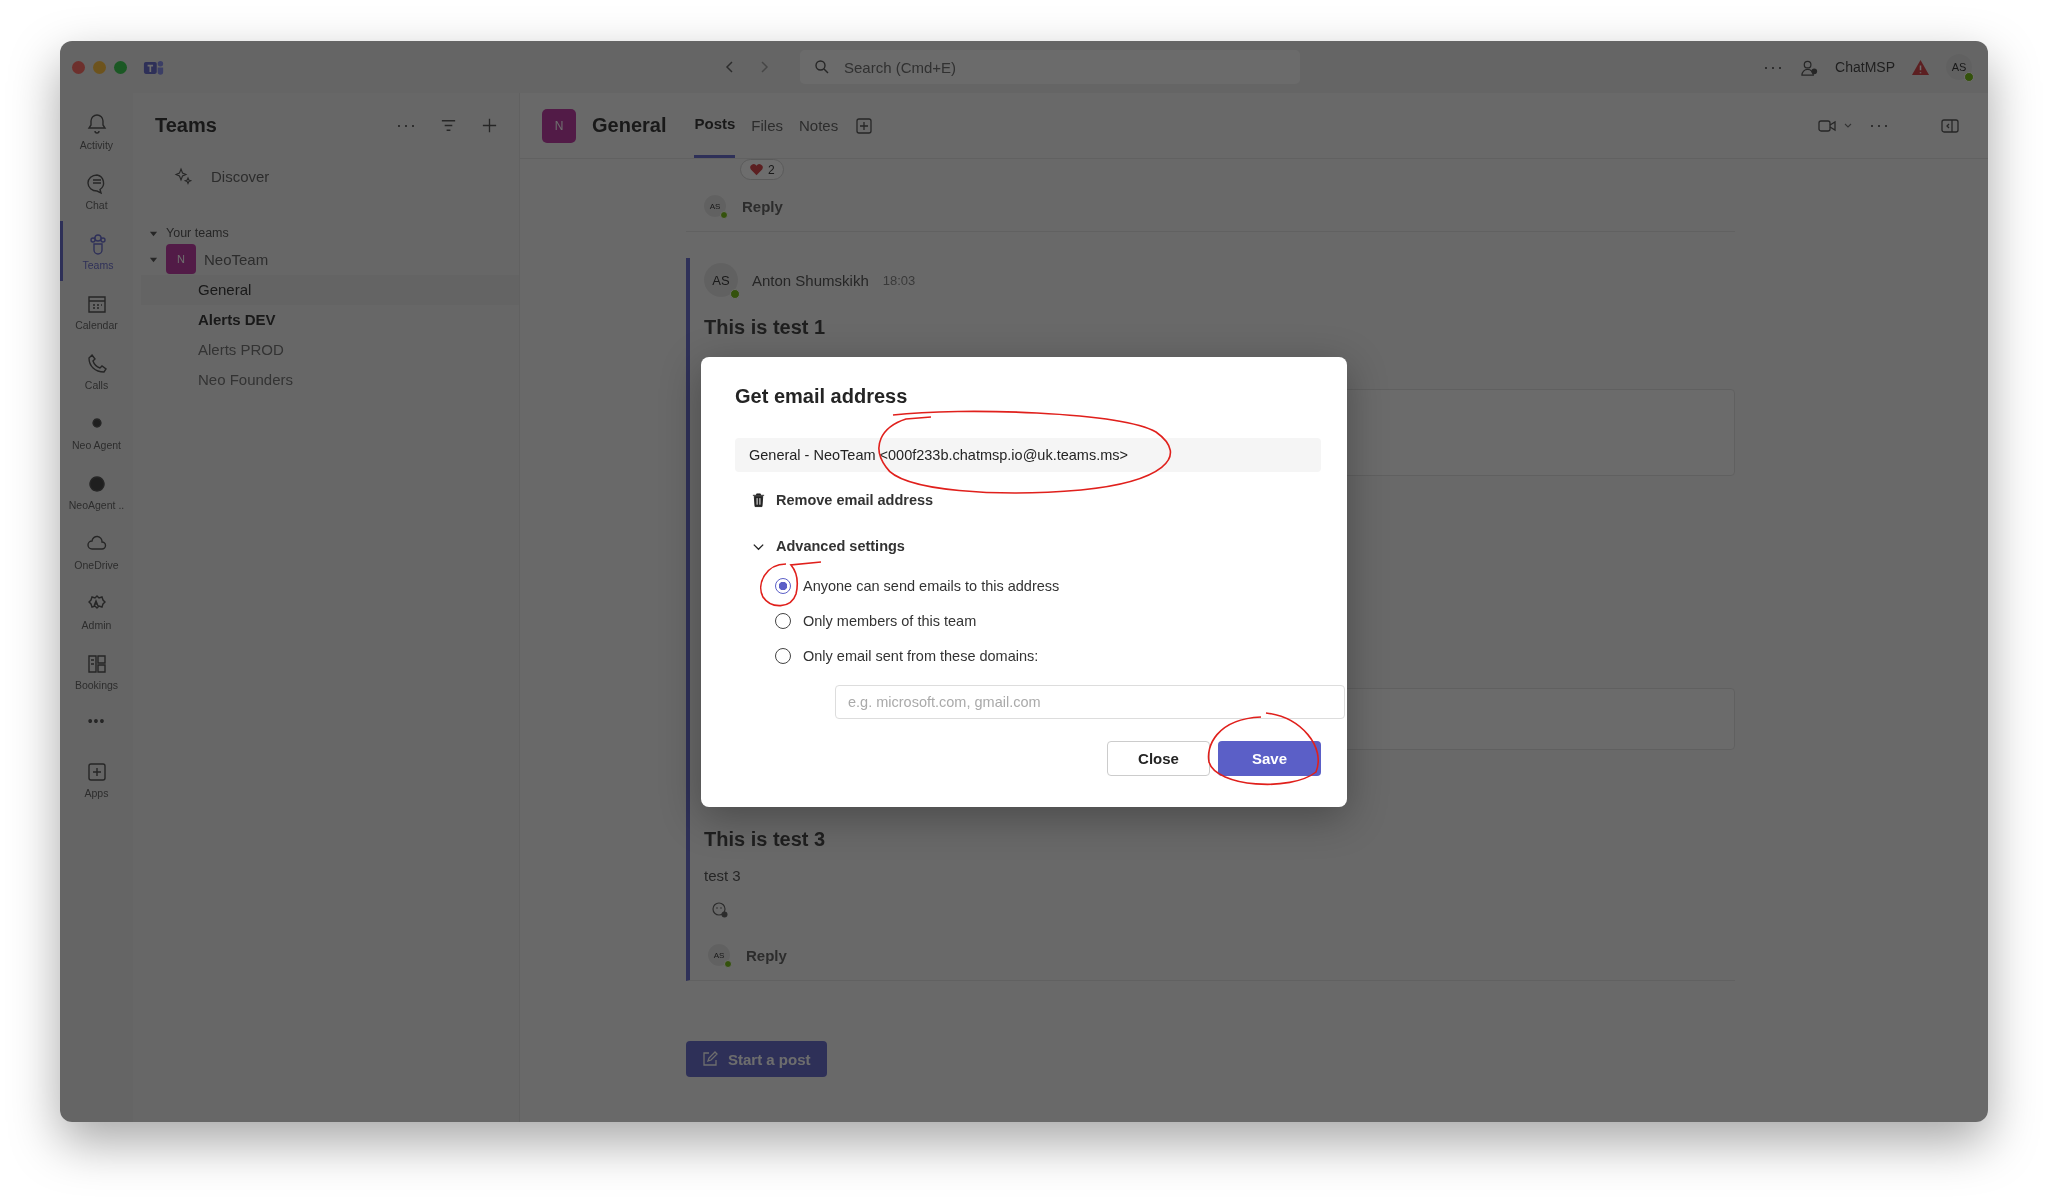 The width and height of the screenshot is (2048, 1203). What do you see at coordinates (1090, 702) in the screenshot?
I see `domains-input: e.g. microsoft.com, gmail.com` at bounding box center [1090, 702].